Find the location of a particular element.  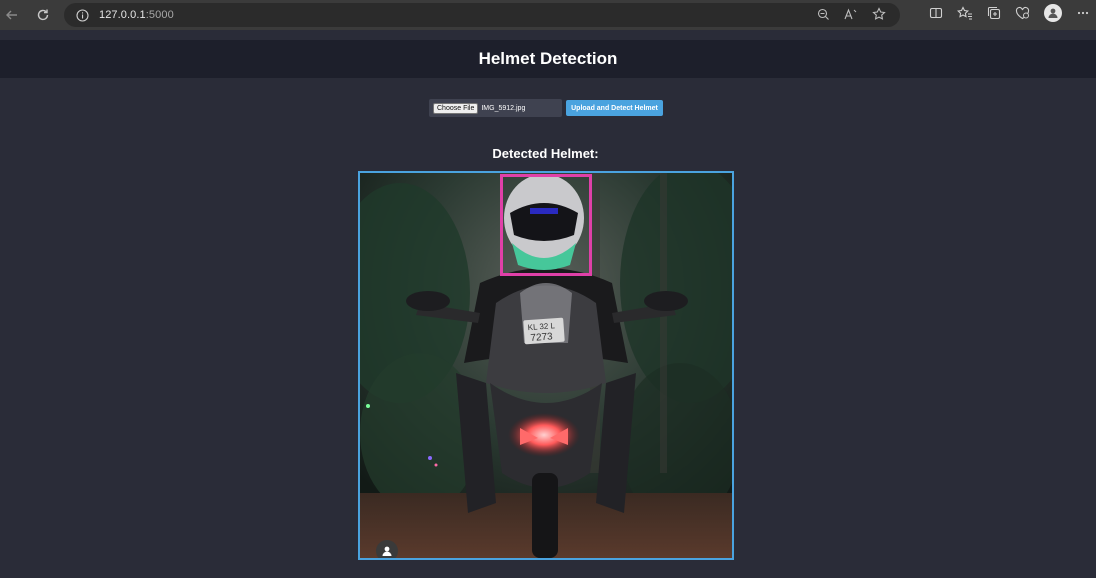

avatar-icon is located at coordinates (387, 551).